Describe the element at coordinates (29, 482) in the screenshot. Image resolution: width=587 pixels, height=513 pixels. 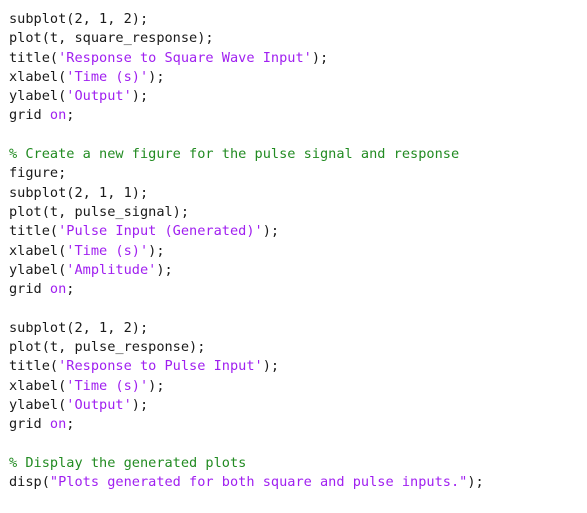
I see `code-text: disp(` at that location.